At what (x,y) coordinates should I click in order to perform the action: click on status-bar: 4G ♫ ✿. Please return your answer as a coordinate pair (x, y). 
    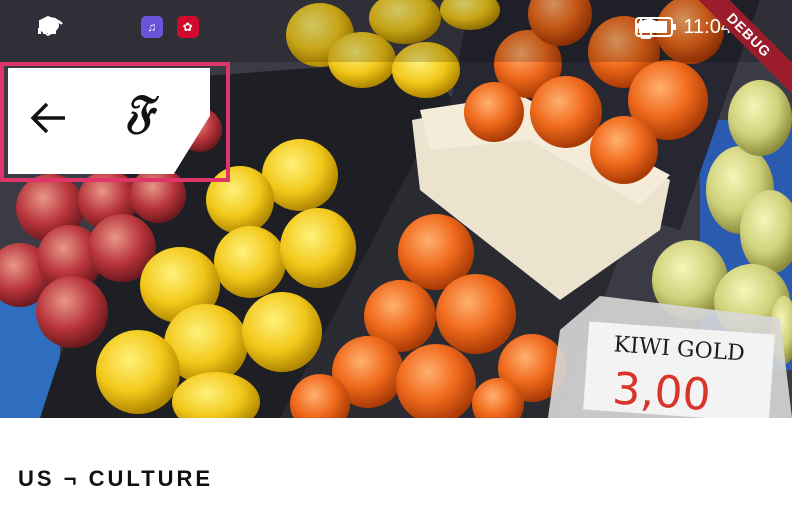
    Looking at the image, I should click on (396, 31).